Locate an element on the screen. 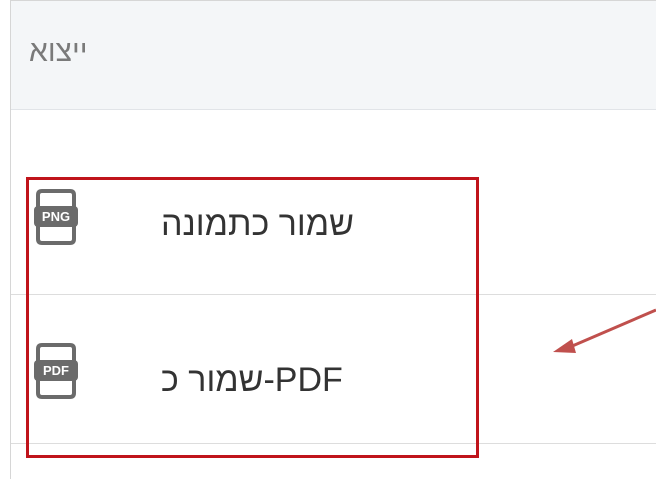  pdf-badge-text: PDF is located at coordinates (56, 370).